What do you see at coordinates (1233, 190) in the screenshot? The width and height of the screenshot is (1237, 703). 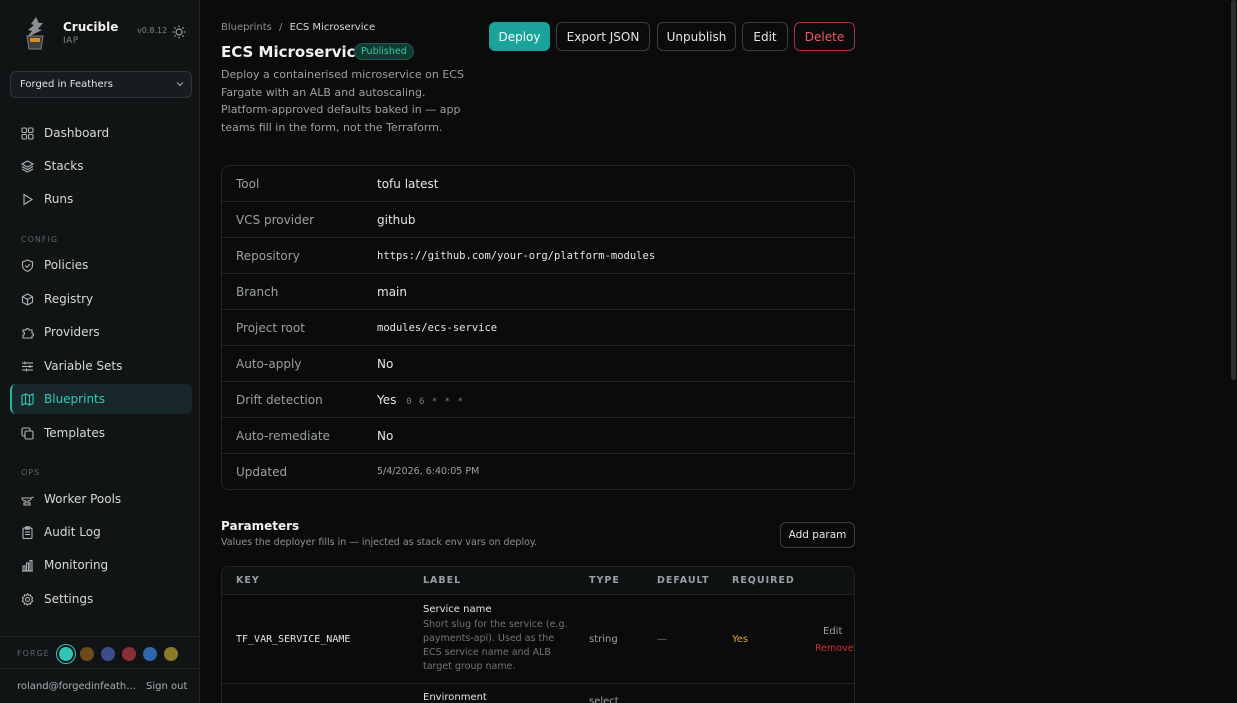 I see `scrollbar-thumb` at bounding box center [1233, 190].